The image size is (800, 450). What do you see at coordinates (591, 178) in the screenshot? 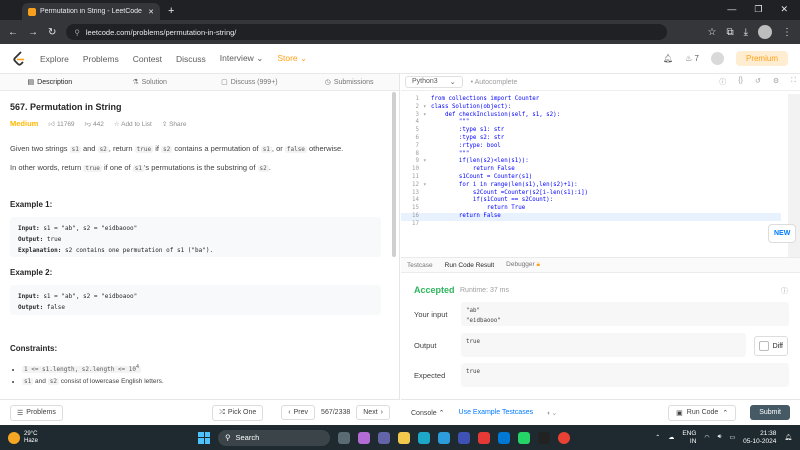
I see `code-line: 11 s1Count = Counter(s1)` at bounding box center [591, 178].